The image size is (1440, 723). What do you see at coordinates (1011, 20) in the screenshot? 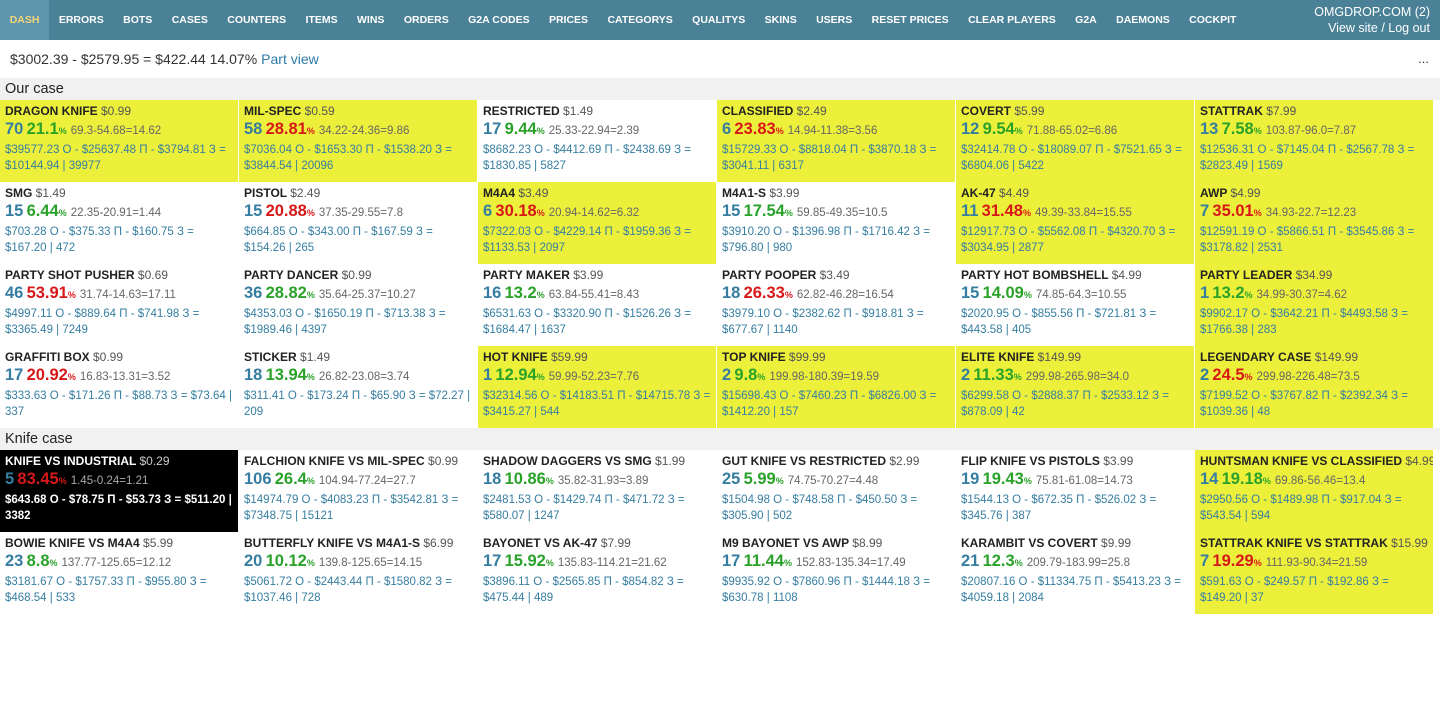
I see `nav-item-clear-players: CLEAR PLAYERS` at bounding box center [1011, 20].